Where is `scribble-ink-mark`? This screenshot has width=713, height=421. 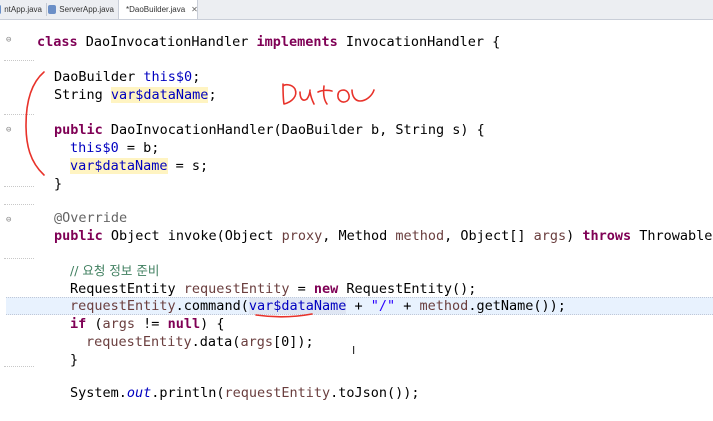 scribble-ink-mark is located at coordinates (328, 94).